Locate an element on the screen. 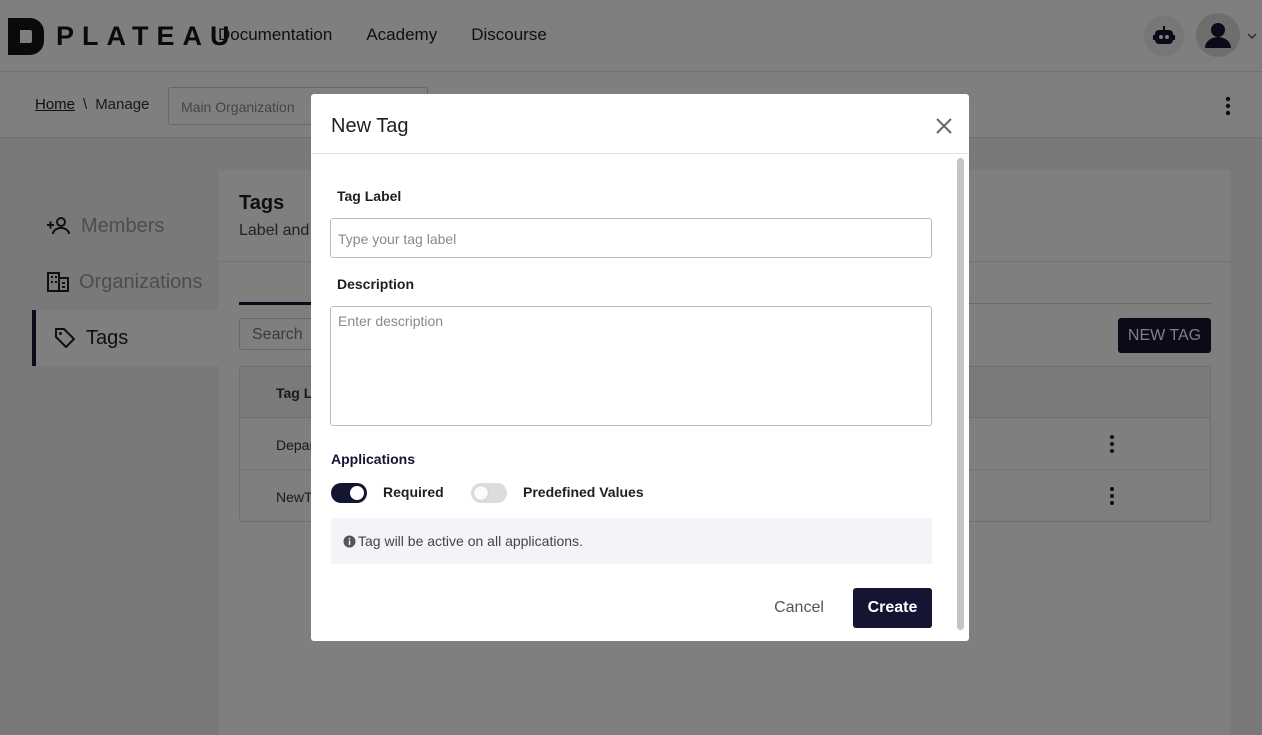 The width and height of the screenshot is (1262, 735). tag-label-label: Tag Label is located at coordinates (369, 196).